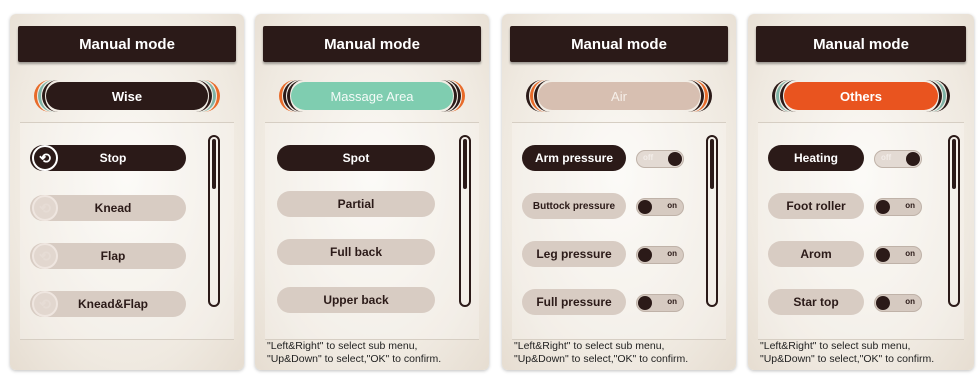 Image resolution: width=979 pixels, height=376 pixels. I want to click on category-pill: Others, so click(861, 96).